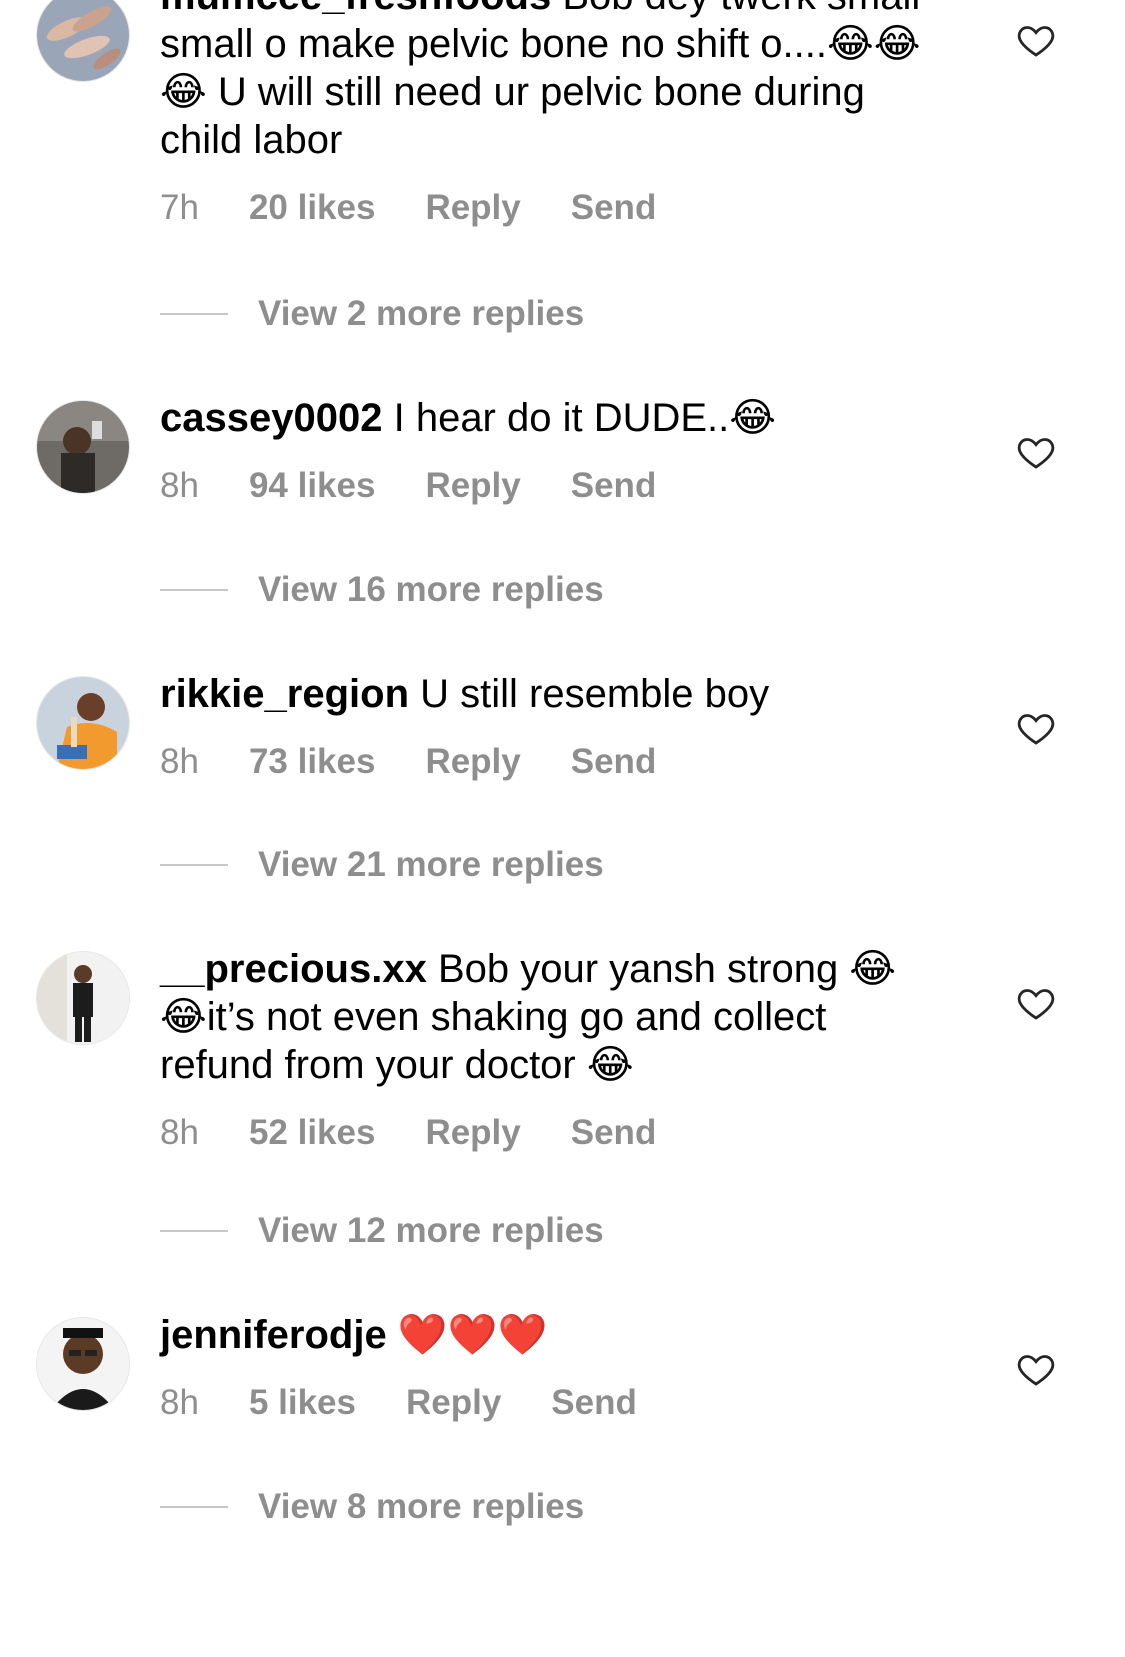  I want to click on comment-meta: 7h 20 likes Reply Send, so click(545, 208).